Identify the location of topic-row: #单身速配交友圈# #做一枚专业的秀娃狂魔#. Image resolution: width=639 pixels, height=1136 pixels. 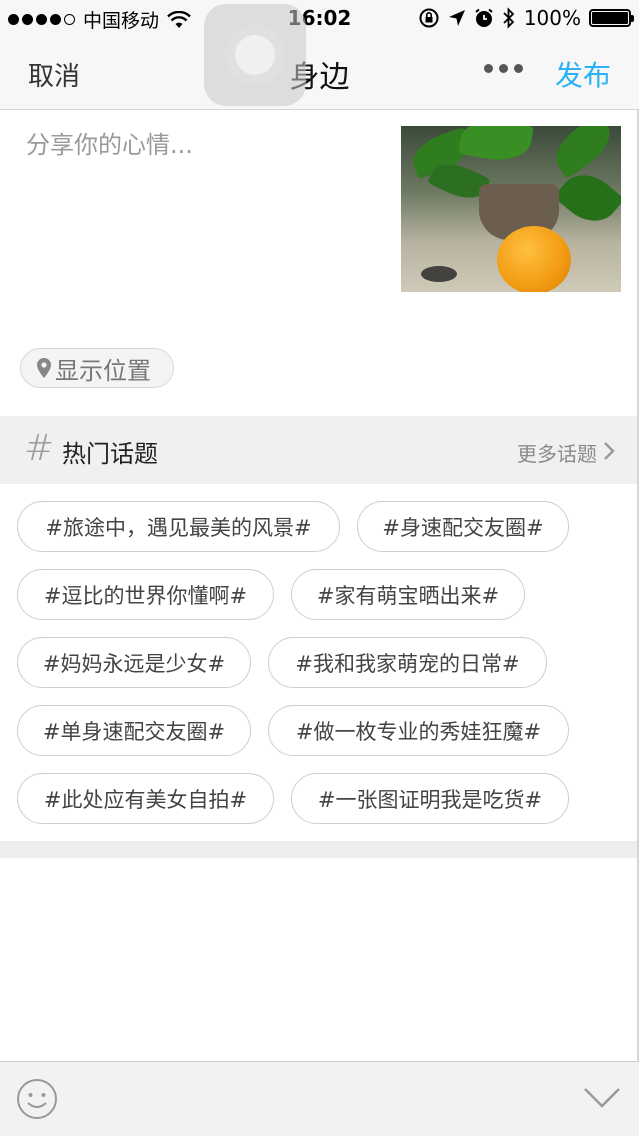
(293, 730).